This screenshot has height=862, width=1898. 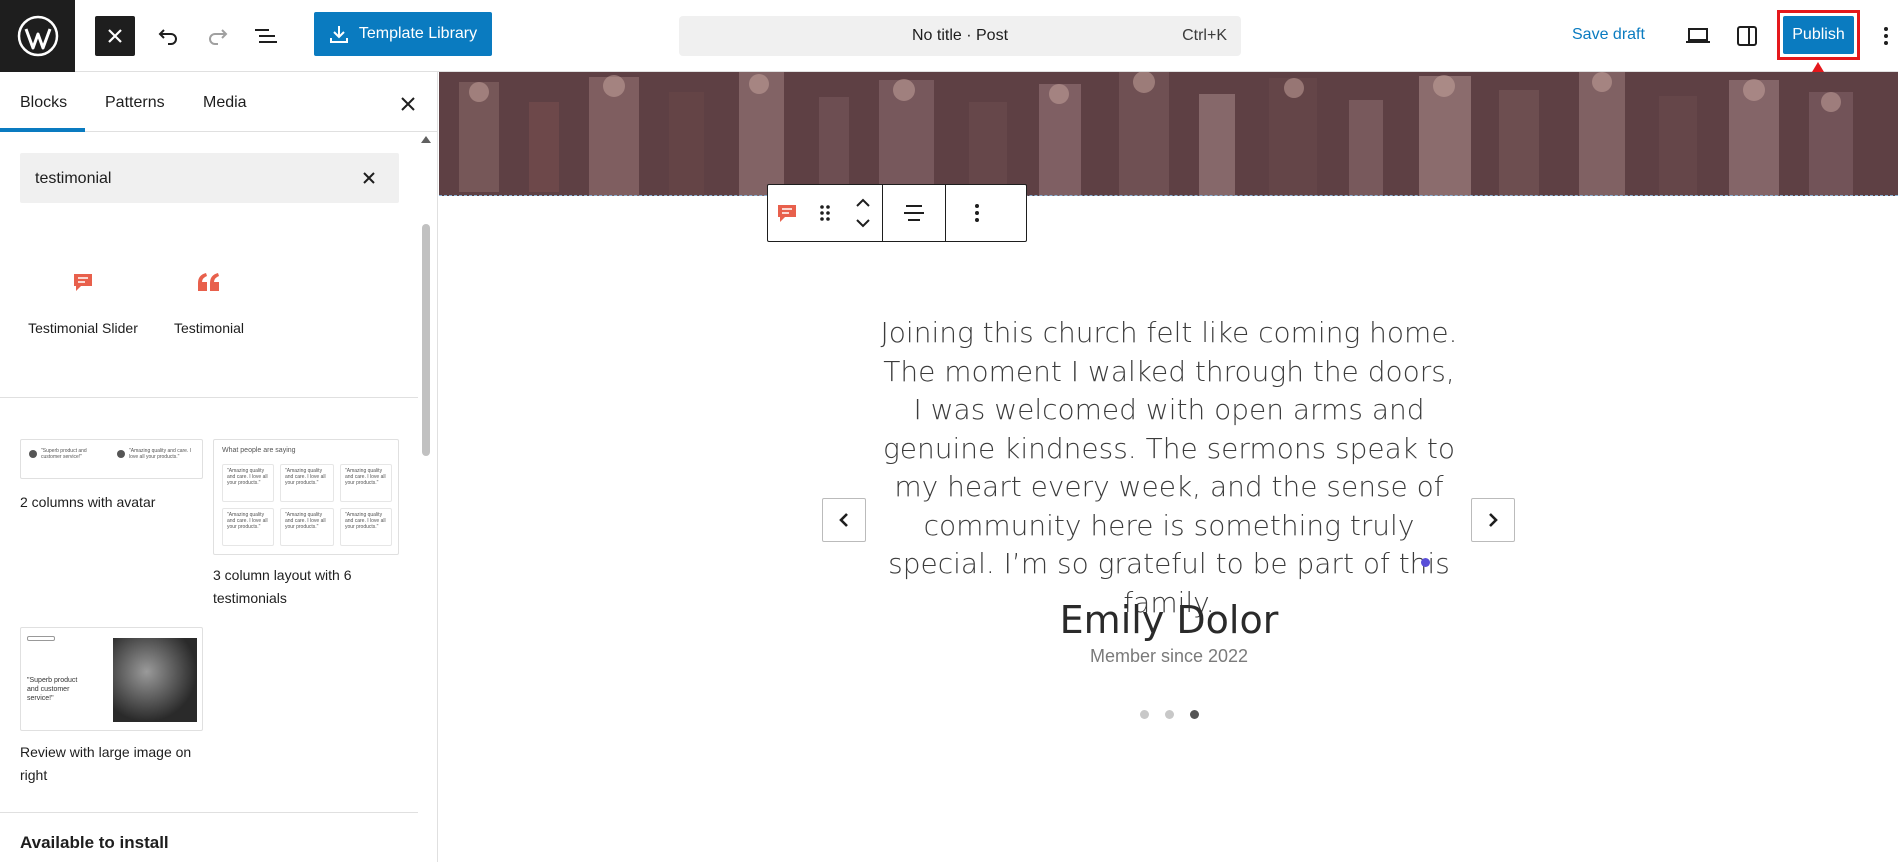 What do you see at coordinates (338, 34) in the screenshot?
I see `download-icon` at bounding box center [338, 34].